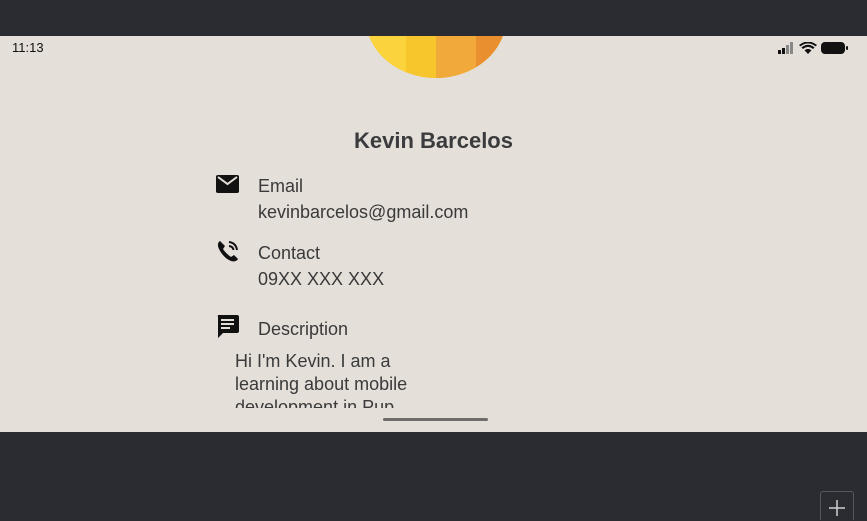 The image size is (867, 521). Describe the element at coordinates (837, 510) in the screenshot. I see `plus-icon` at that location.